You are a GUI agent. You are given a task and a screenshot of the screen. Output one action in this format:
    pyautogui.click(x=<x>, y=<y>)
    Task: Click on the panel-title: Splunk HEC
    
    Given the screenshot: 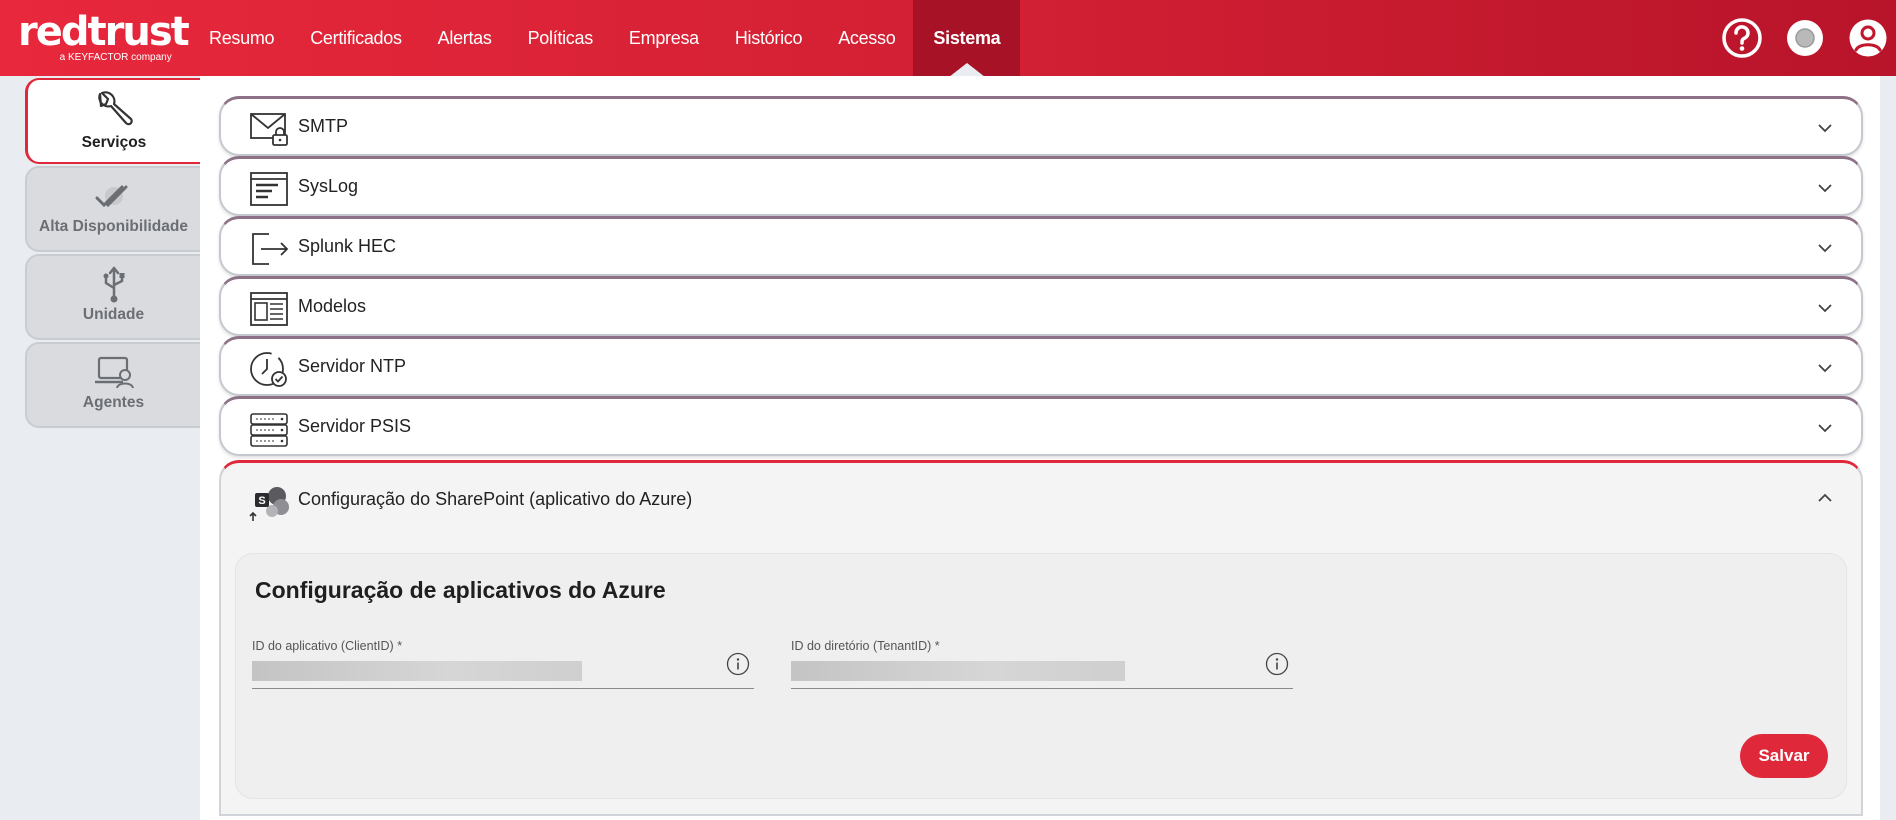 What is the action you would take?
    pyautogui.click(x=347, y=246)
    